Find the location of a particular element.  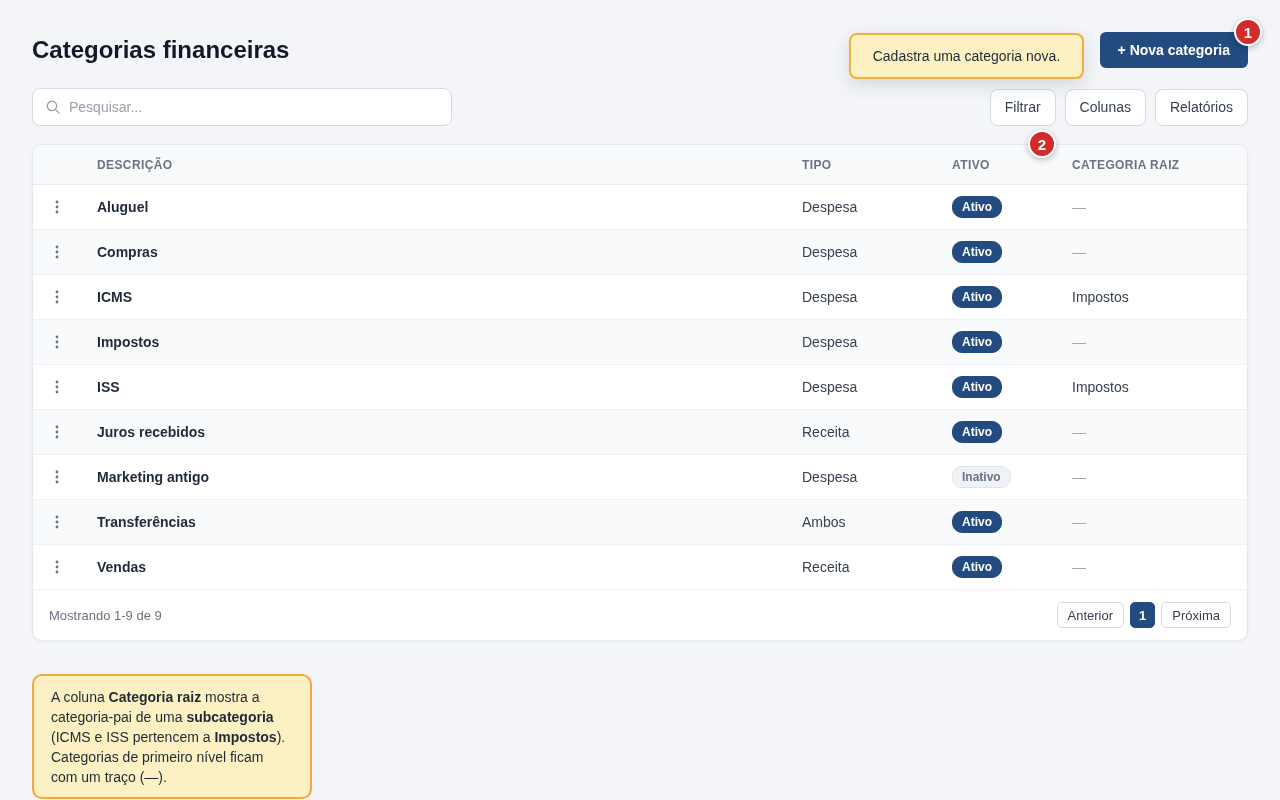

table-cell-text: Compras is located at coordinates (128, 252).